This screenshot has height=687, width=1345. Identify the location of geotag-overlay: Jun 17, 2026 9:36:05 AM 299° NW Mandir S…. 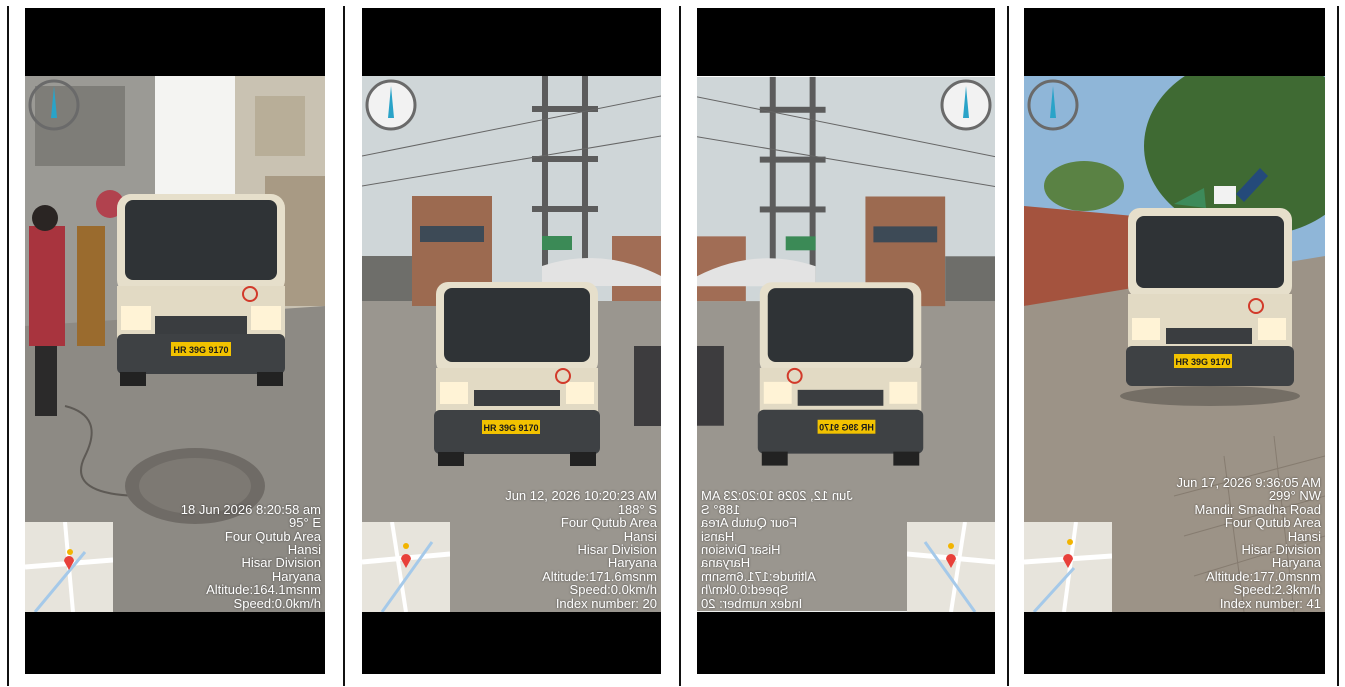
(1248, 543).